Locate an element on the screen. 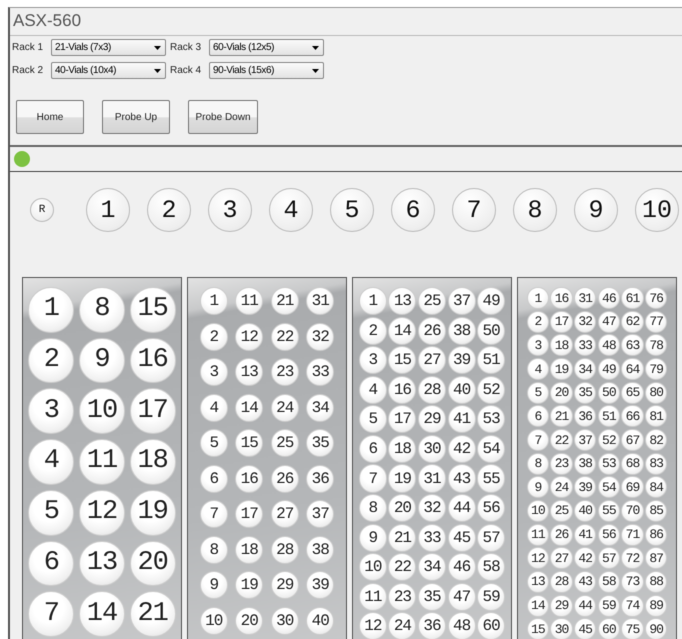 The height and width of the screenshot is (639, 682). rack-dropdown: 40-Vials (10x4) is located at coordinates (108, 70).